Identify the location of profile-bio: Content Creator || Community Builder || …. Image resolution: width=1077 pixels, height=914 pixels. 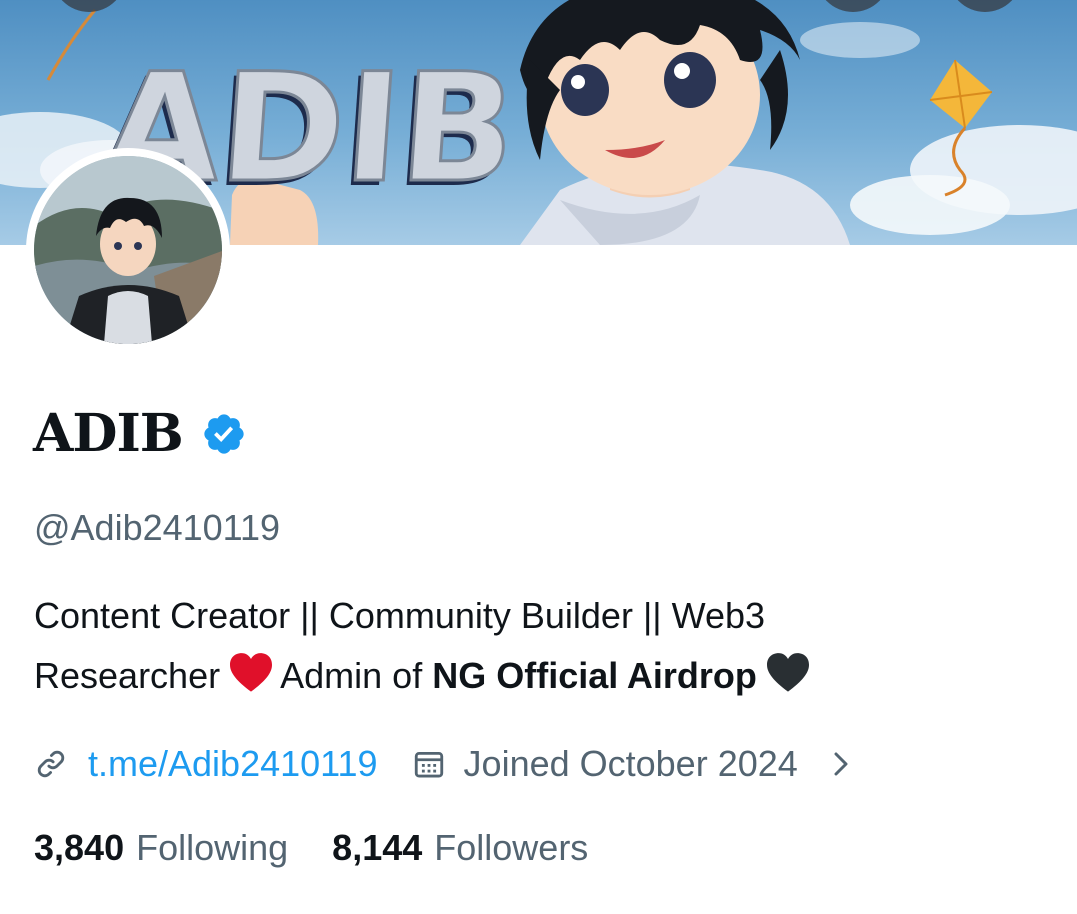
(534, 646).